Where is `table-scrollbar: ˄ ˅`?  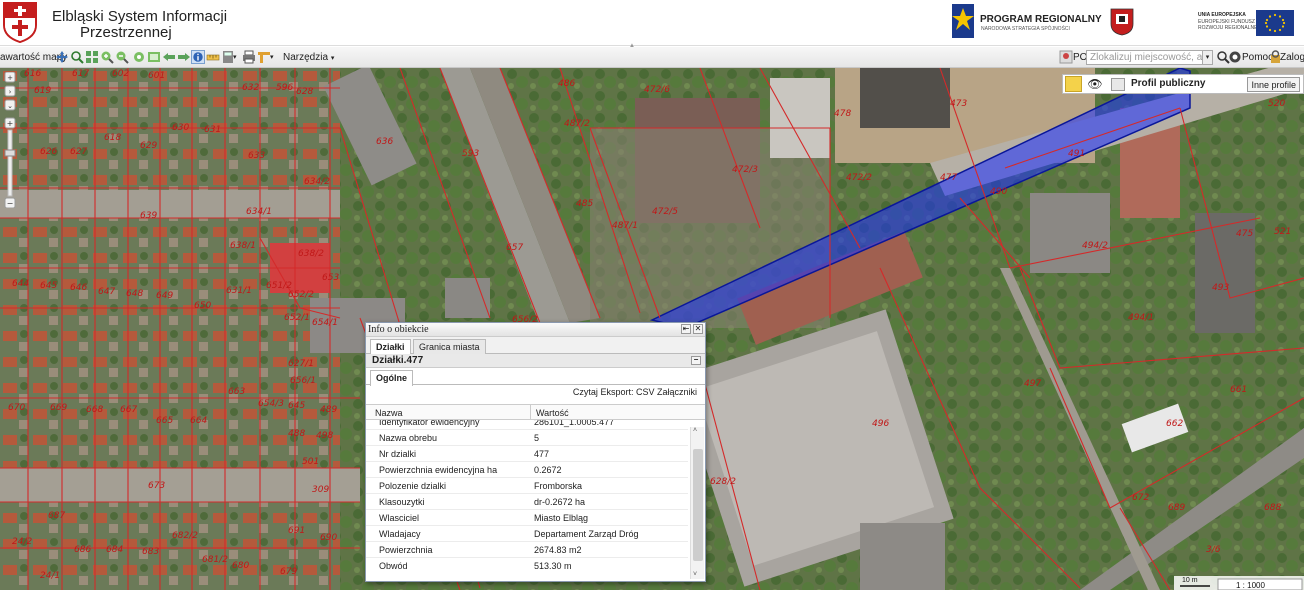 table-scrollbar: ˄ ˅ is located at coordinates (697, 503).